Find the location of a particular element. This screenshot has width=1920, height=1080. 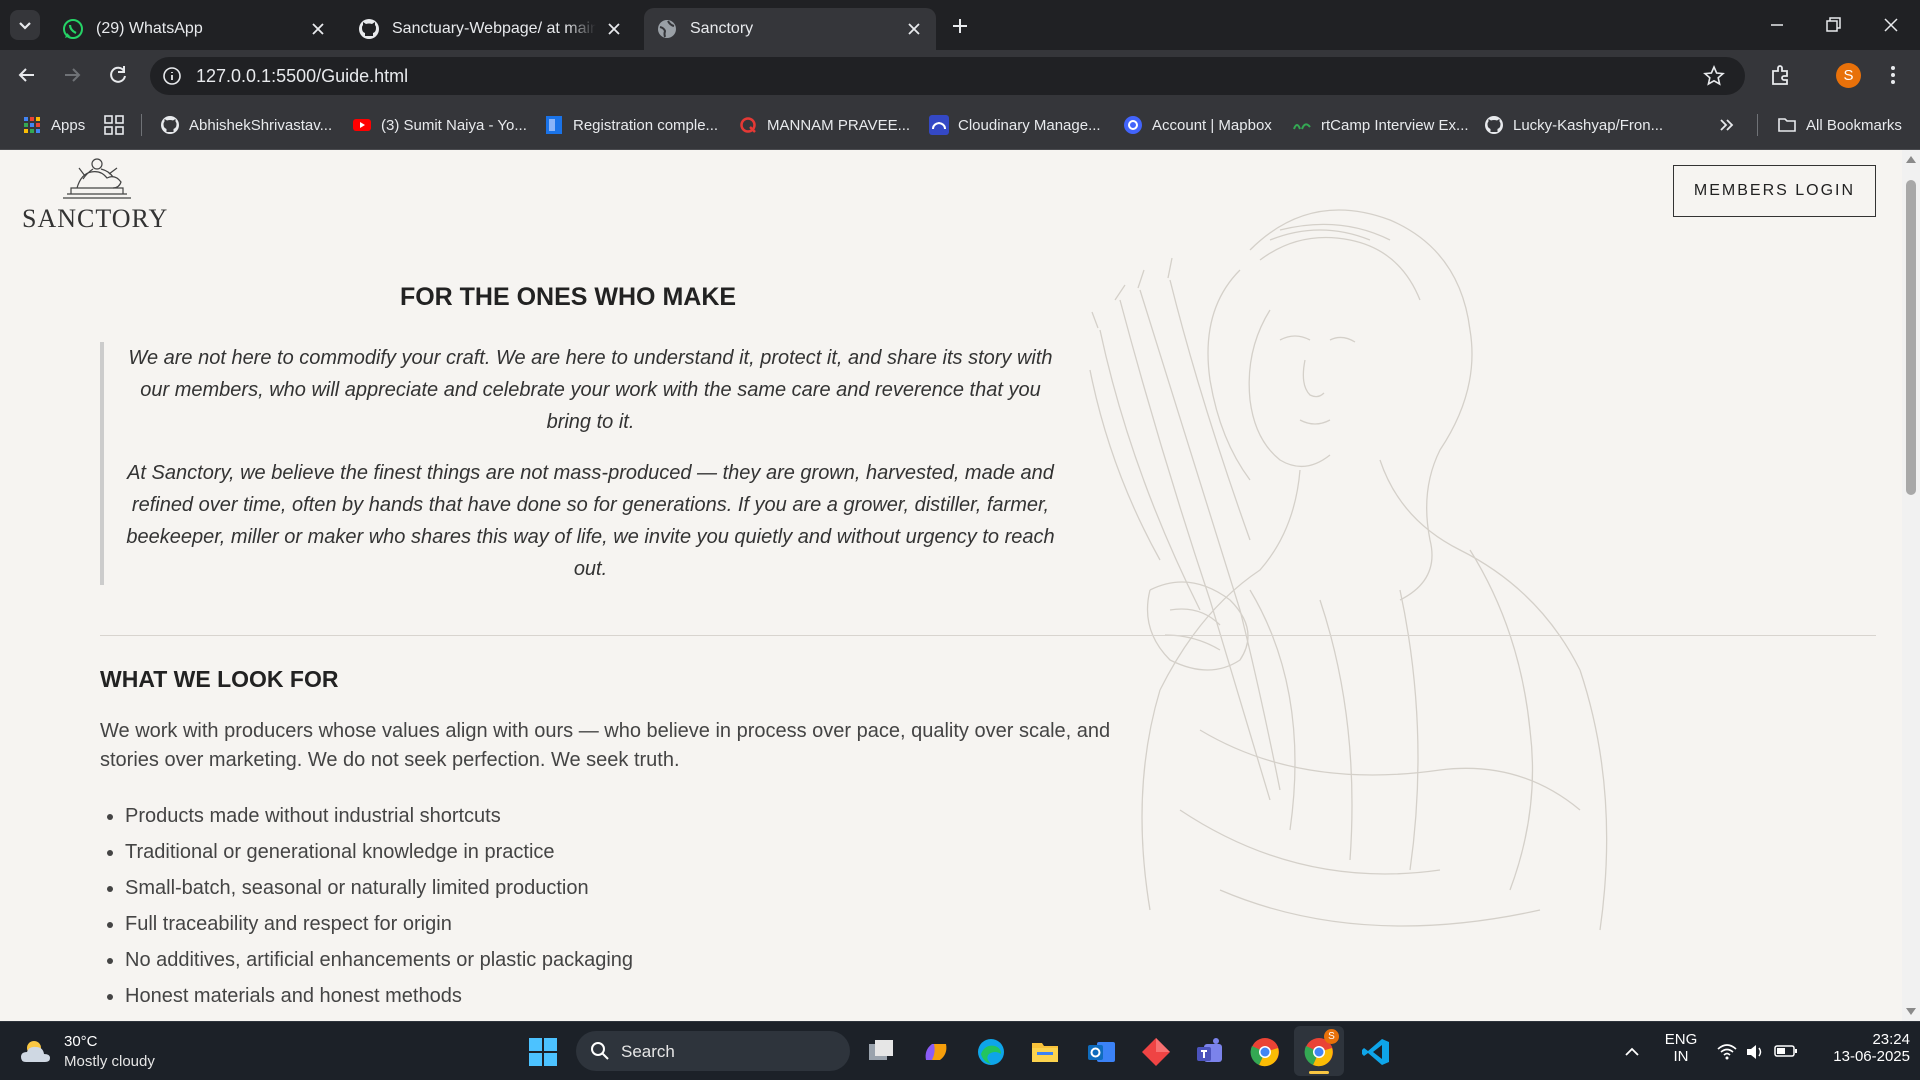

forward-arrow-icon is located at coordinates (72, 75).